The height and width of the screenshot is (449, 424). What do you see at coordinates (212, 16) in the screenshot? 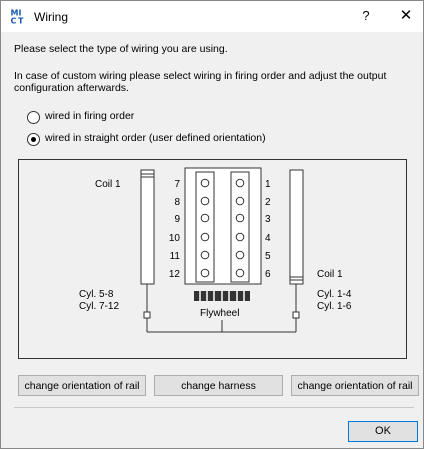
I see `title-bar: M I C T Wiring ? ✕` at bounding box center [212, 16].